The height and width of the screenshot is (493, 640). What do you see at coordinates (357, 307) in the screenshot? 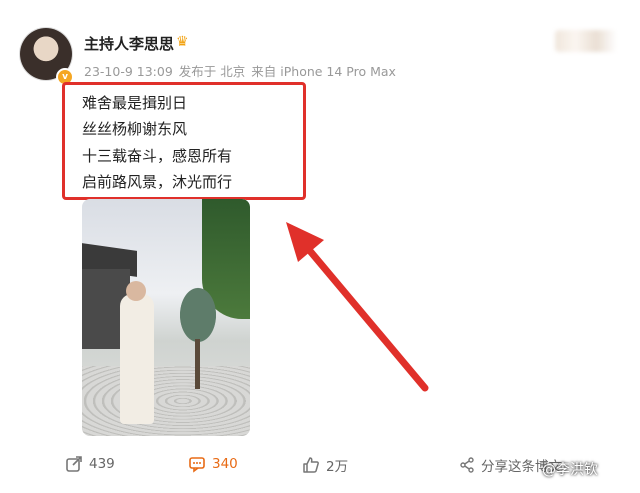
I see `red-arrow` at bounding box center [357, 307].